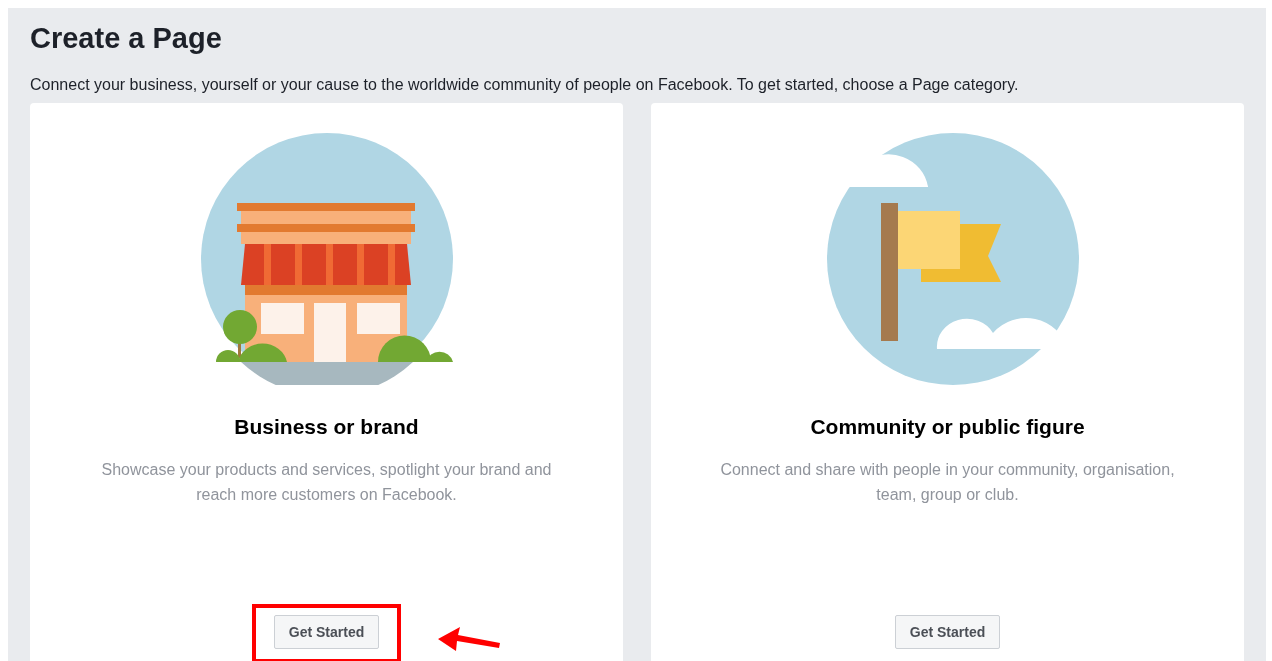  What do you see at coordinates (326, 482) in the screenshot?
I see `card-description: Showcase your products and services, spotlight your brand and reach more customers on Facebook.` at bounding box center [326, 482].